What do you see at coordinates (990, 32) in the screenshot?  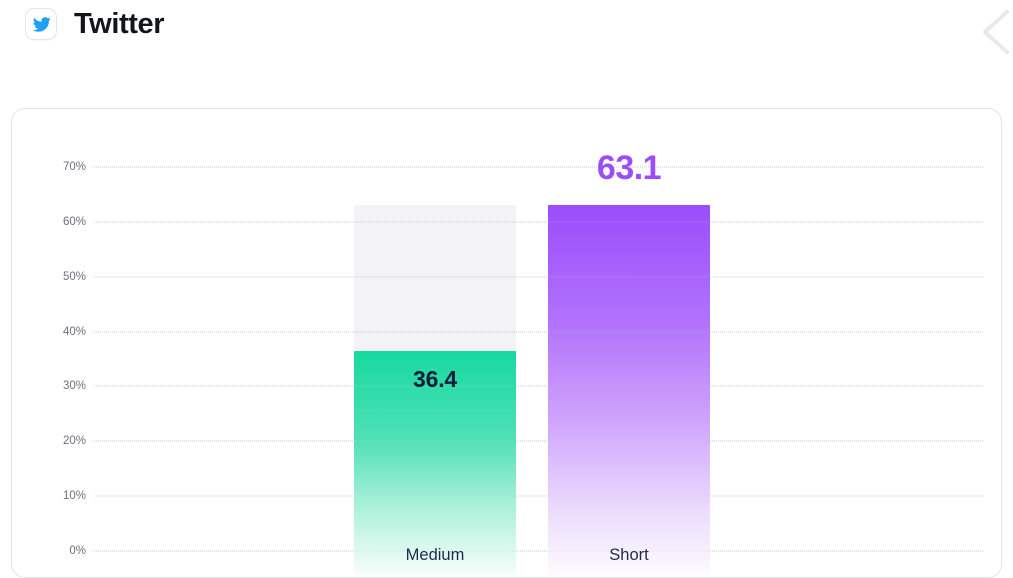 I see `chevron-left-icon` at bounding box center [990, 32].